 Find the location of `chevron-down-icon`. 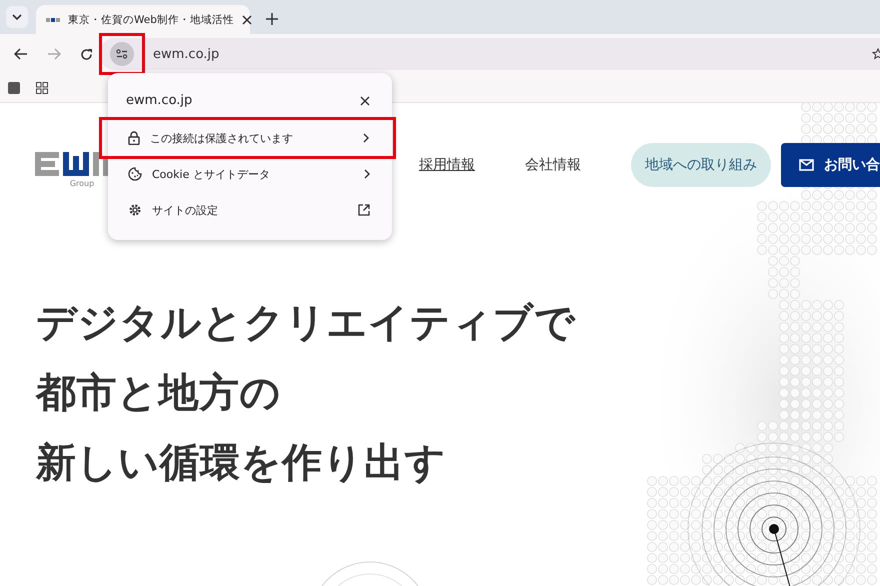

chevron-down-icon is located at coordinates (17, 17).